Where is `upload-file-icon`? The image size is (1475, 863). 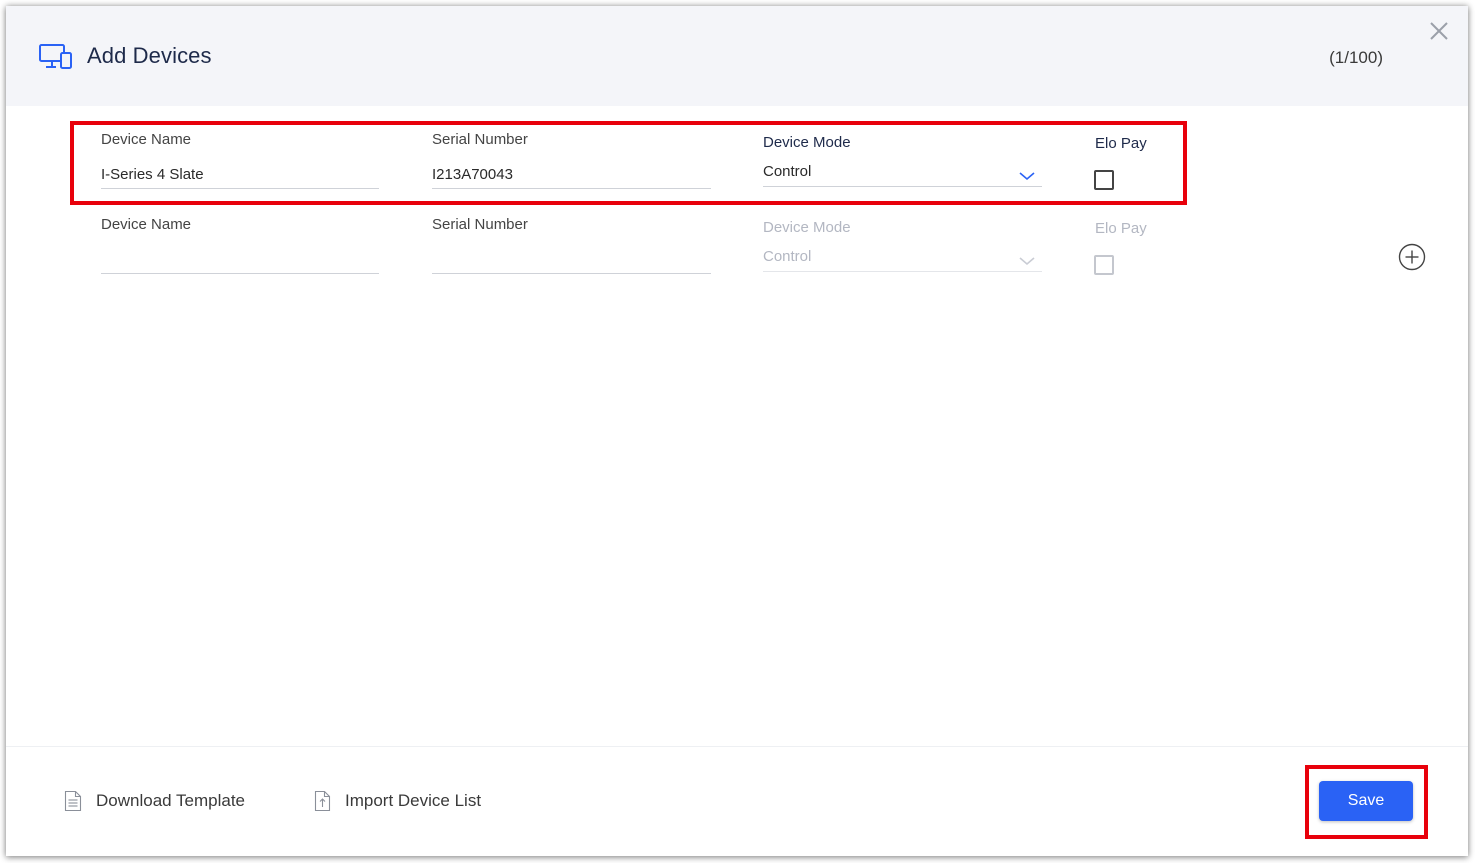
upload-file-icon is located at coordinates (322, 801).